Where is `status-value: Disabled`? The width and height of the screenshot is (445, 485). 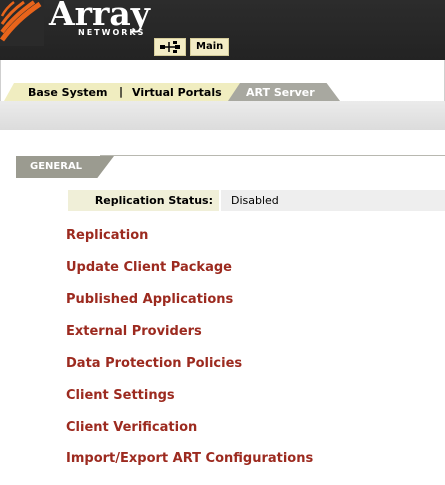 status-value: Disabled is located at coordinates (255, 200).